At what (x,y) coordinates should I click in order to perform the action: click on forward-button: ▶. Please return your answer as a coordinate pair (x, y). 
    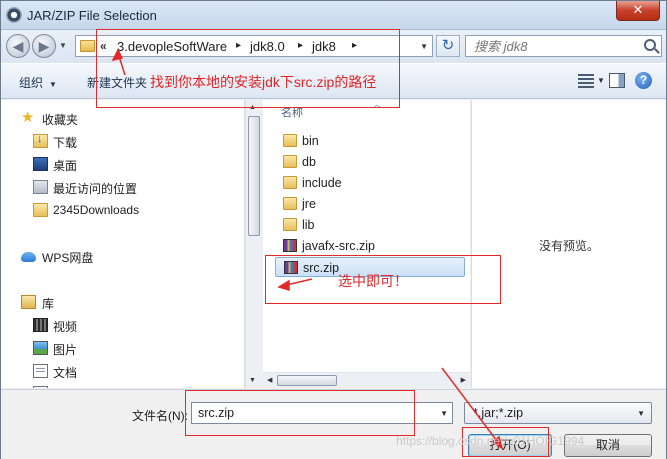
    Looking at the image, I should click on (44, 46).